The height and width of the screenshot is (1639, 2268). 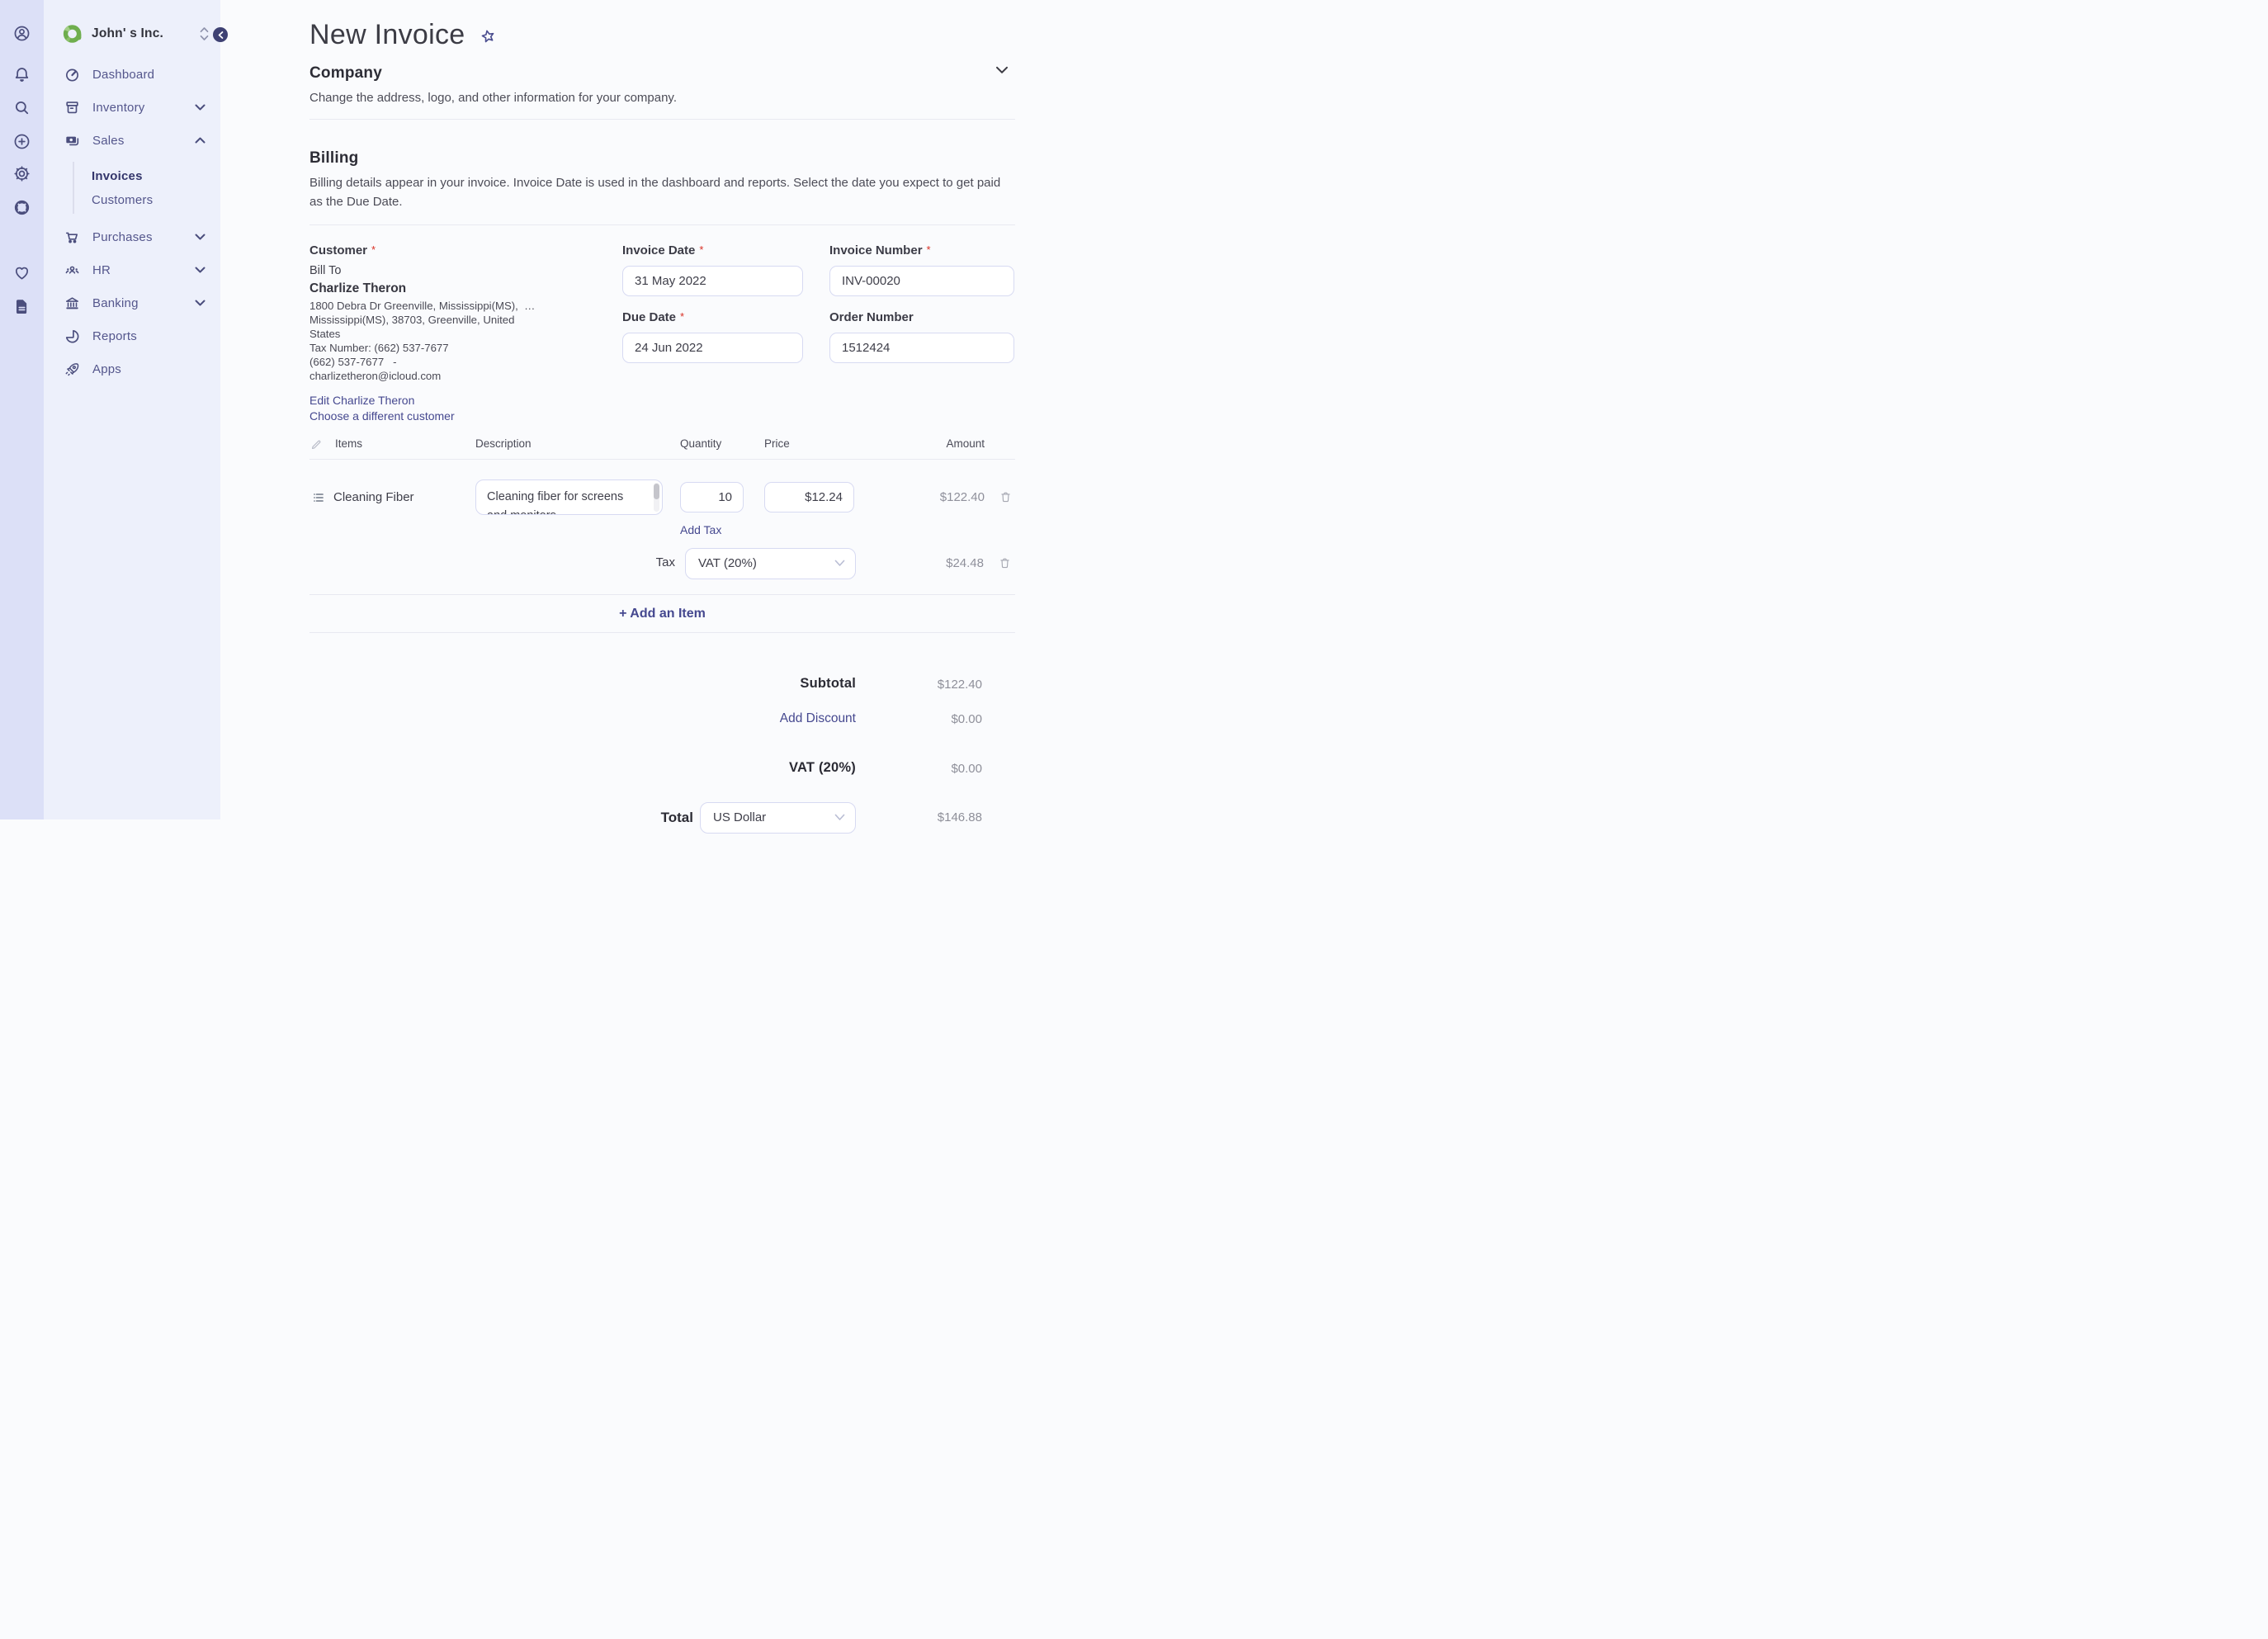 What do you see at coordinates (822, 767) in the screenshot?
I see `vat-label: VAT (20%)` at bounding box center [822, 767].